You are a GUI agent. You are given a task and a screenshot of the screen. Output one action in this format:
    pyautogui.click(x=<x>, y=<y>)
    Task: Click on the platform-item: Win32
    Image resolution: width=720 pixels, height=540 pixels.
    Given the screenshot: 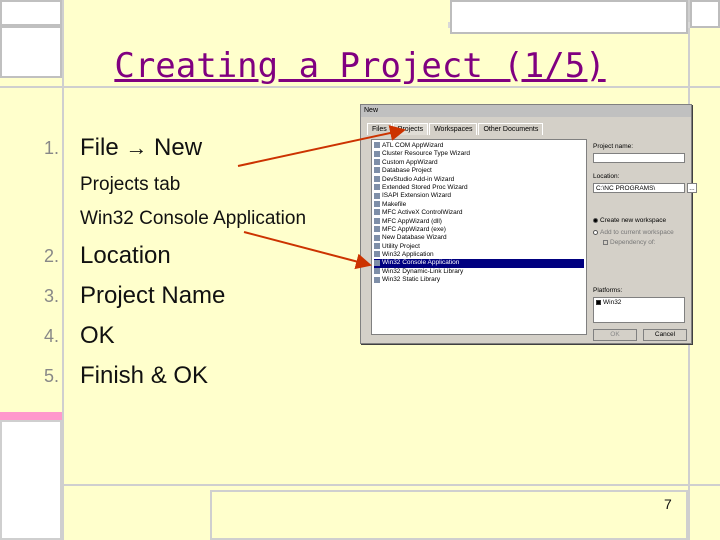 What is the action you would take?
    pyautogui.click(x=612, y=302)
    